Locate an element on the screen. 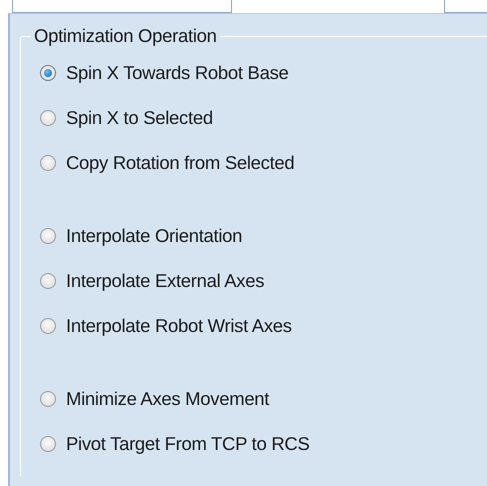 The height and width of the screenshot is (486, 487). radio-label: Interpolate Orientation is located at coordinates (154, 235).